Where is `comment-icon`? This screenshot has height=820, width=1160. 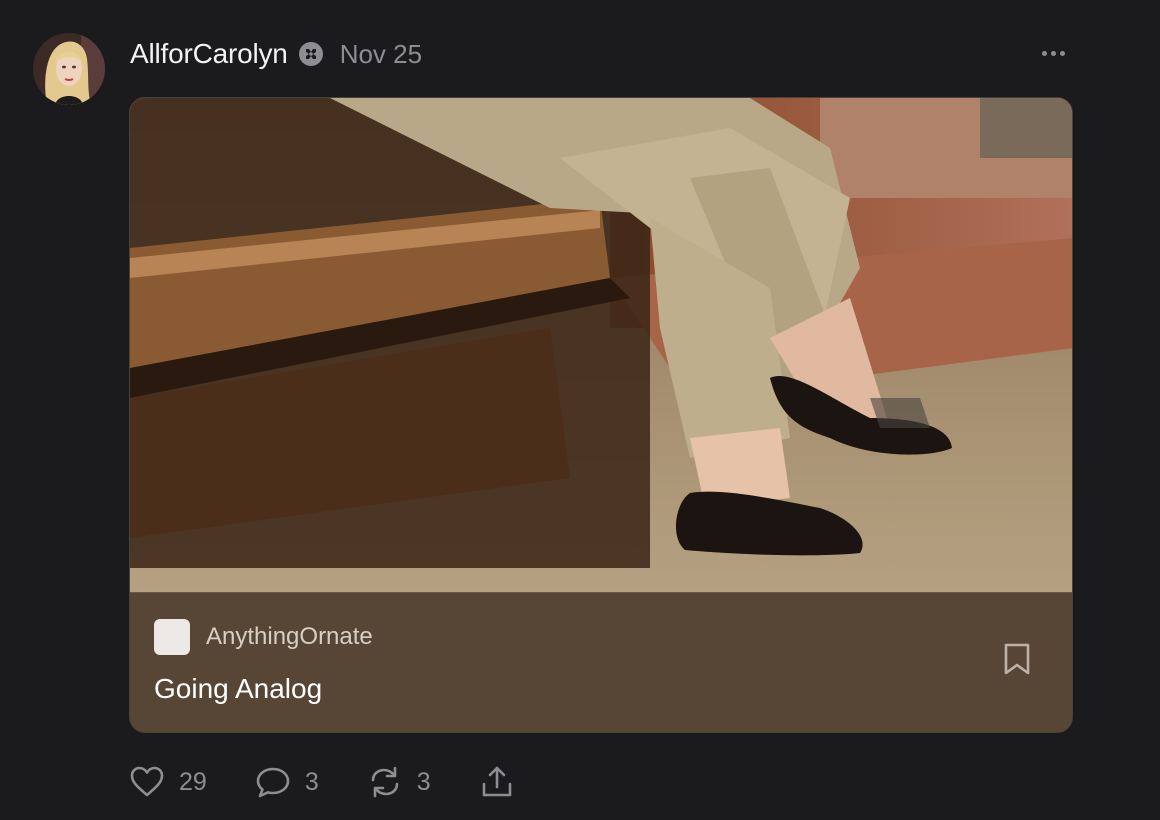
comment-icon is located at coordinates (273, 782).